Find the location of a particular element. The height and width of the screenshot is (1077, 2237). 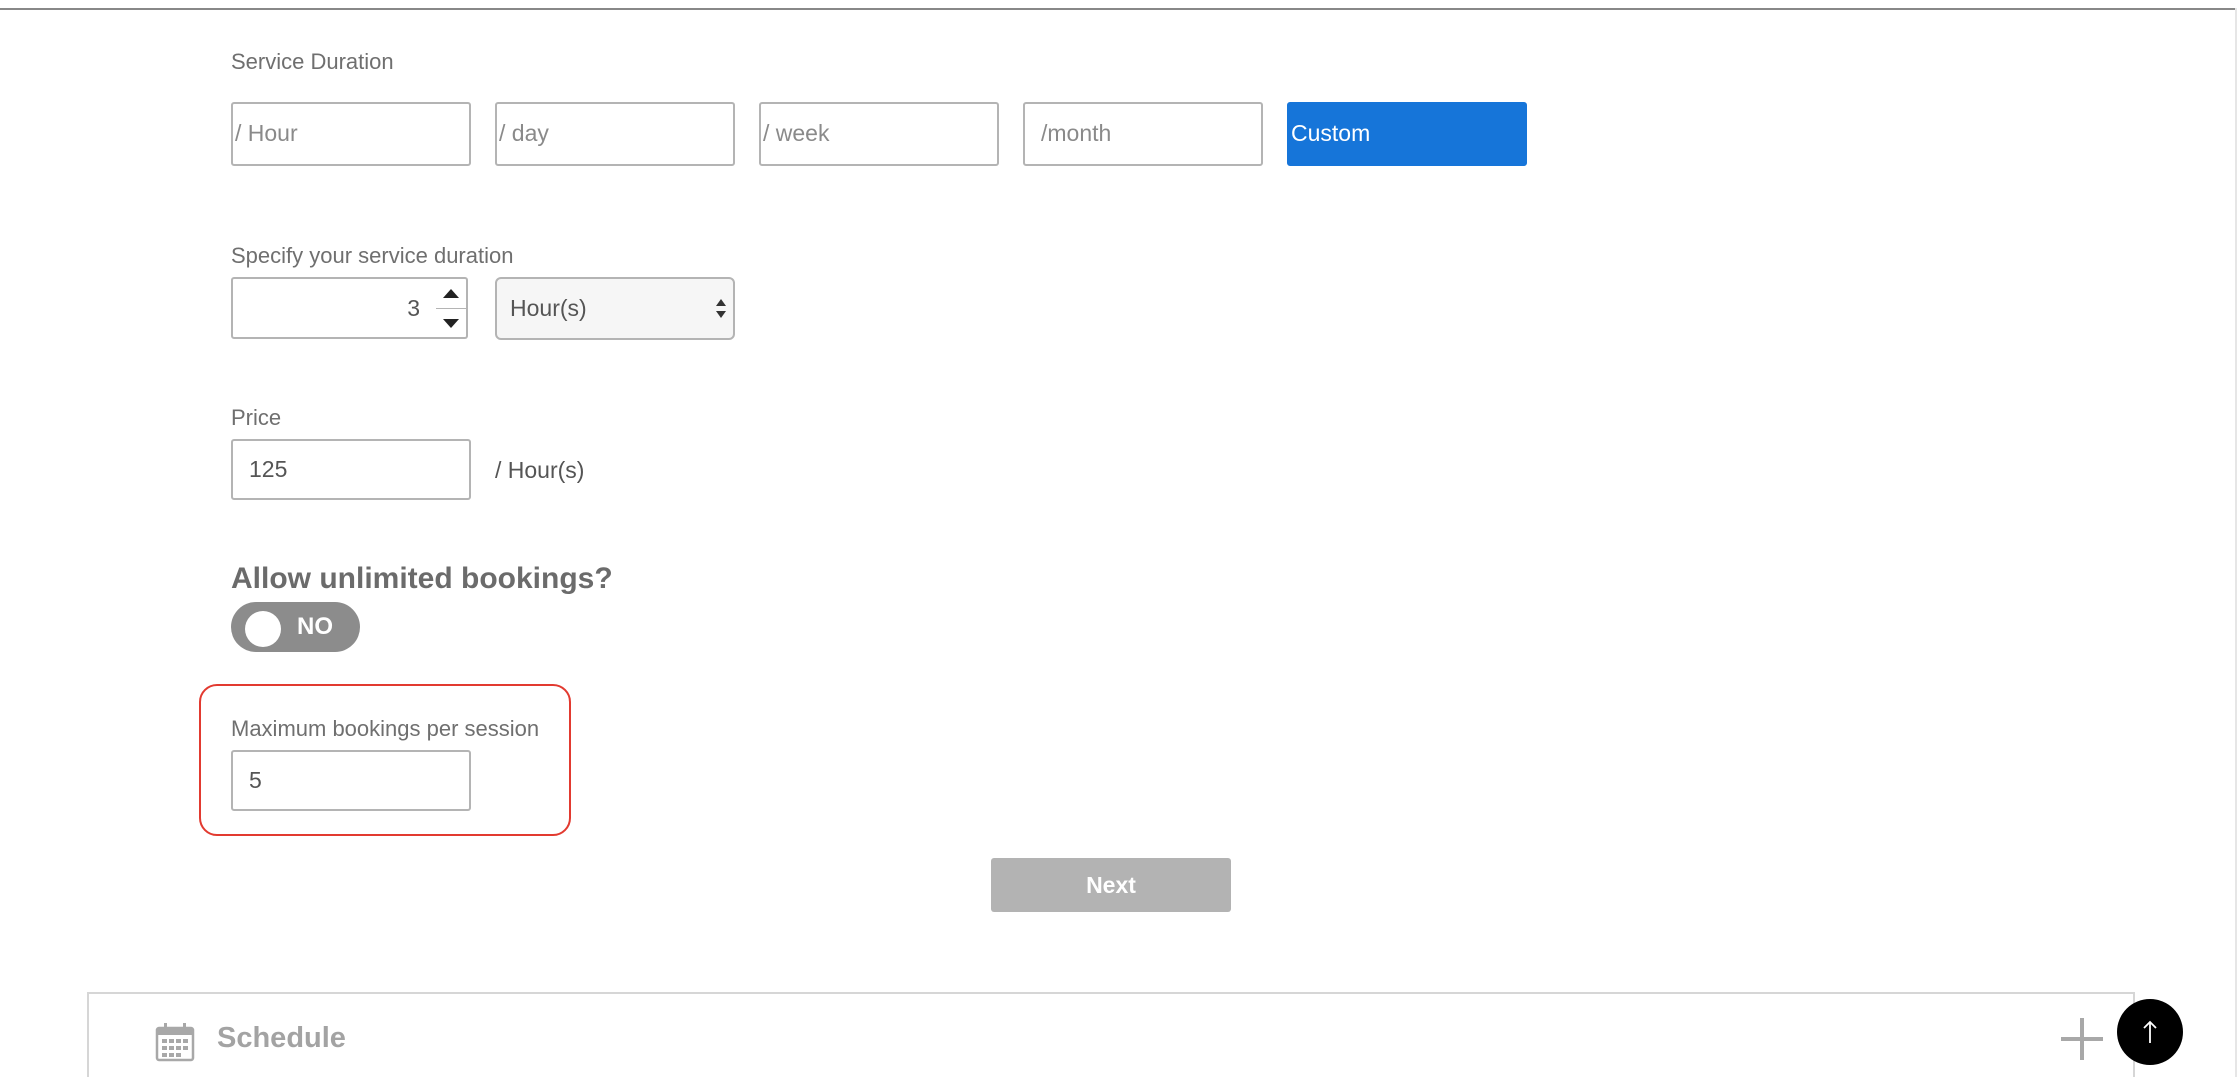

price-unit-text: / Hour(s) is located at coordinates (540, 470).